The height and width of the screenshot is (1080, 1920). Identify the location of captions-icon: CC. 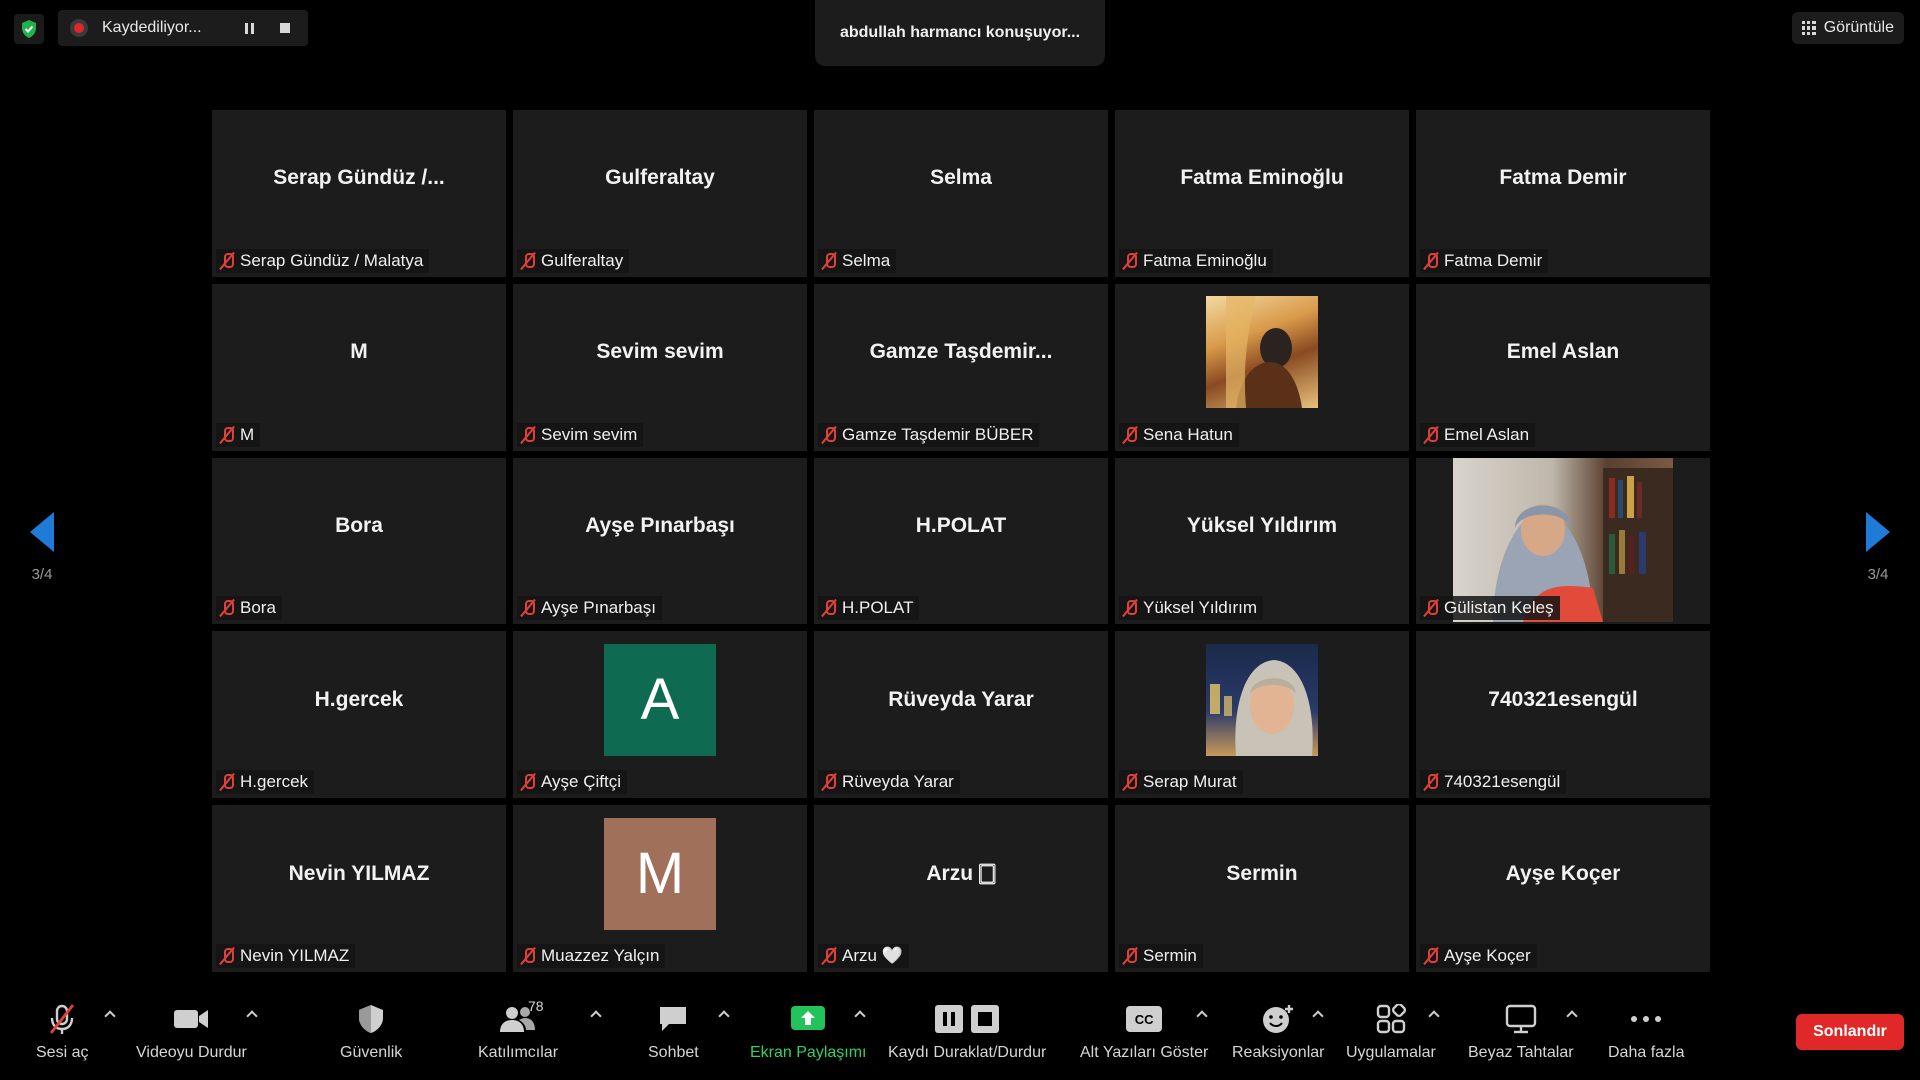
(1144, 1019).